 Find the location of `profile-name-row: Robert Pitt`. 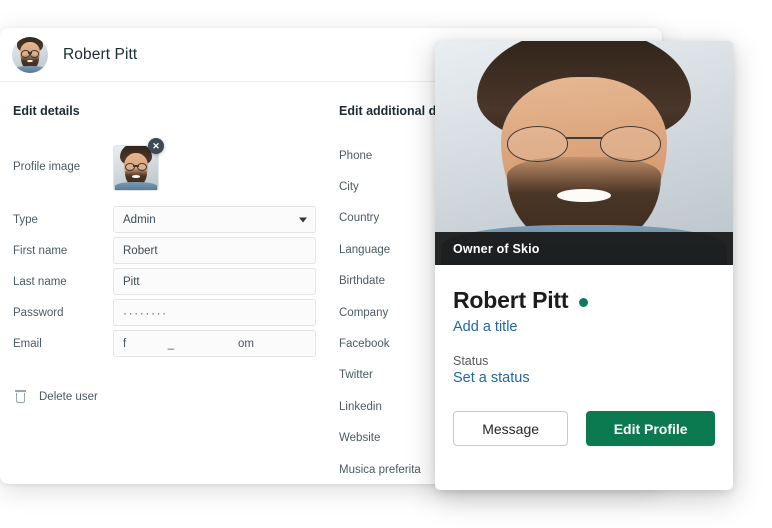

profile-name-row: Robert Pitt is located at coordinates (584, 300).